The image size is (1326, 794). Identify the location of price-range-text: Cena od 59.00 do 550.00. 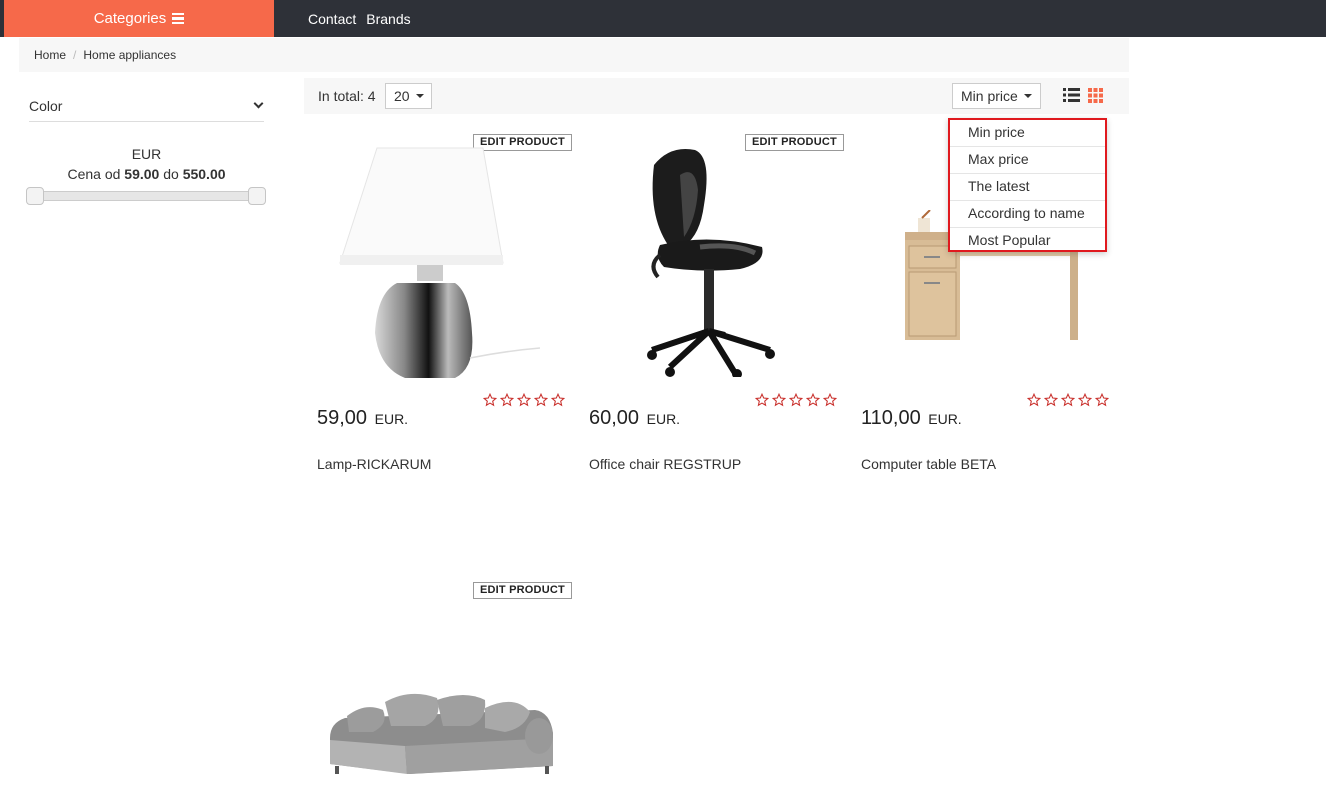
(146, 174).